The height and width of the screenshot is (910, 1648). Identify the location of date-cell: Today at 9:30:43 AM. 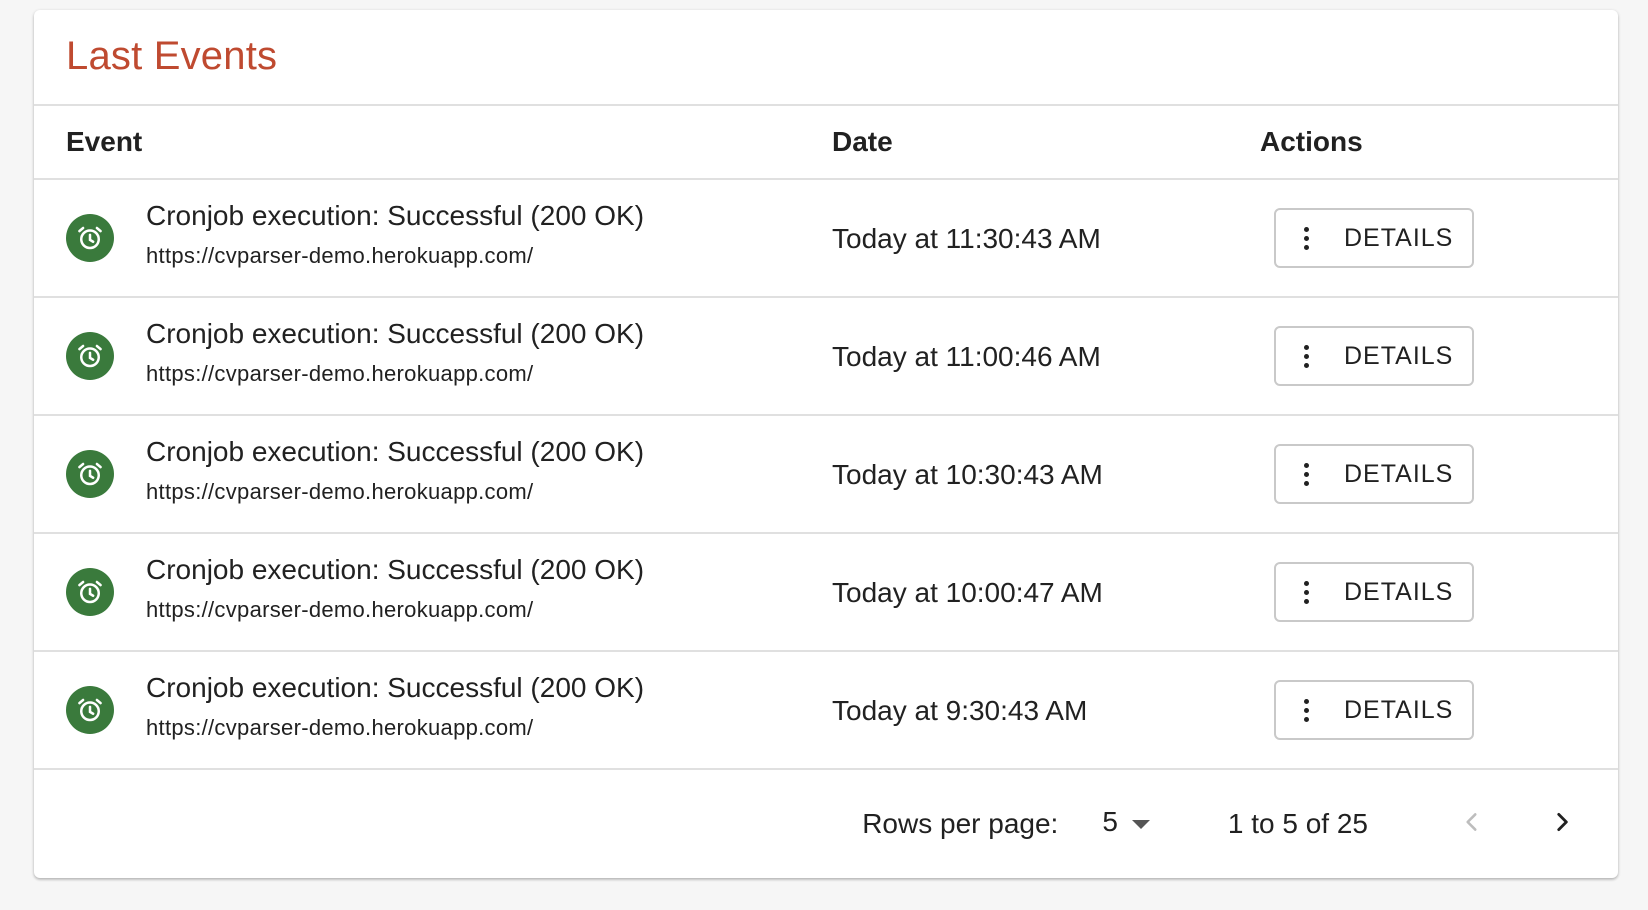
(1046, 710).